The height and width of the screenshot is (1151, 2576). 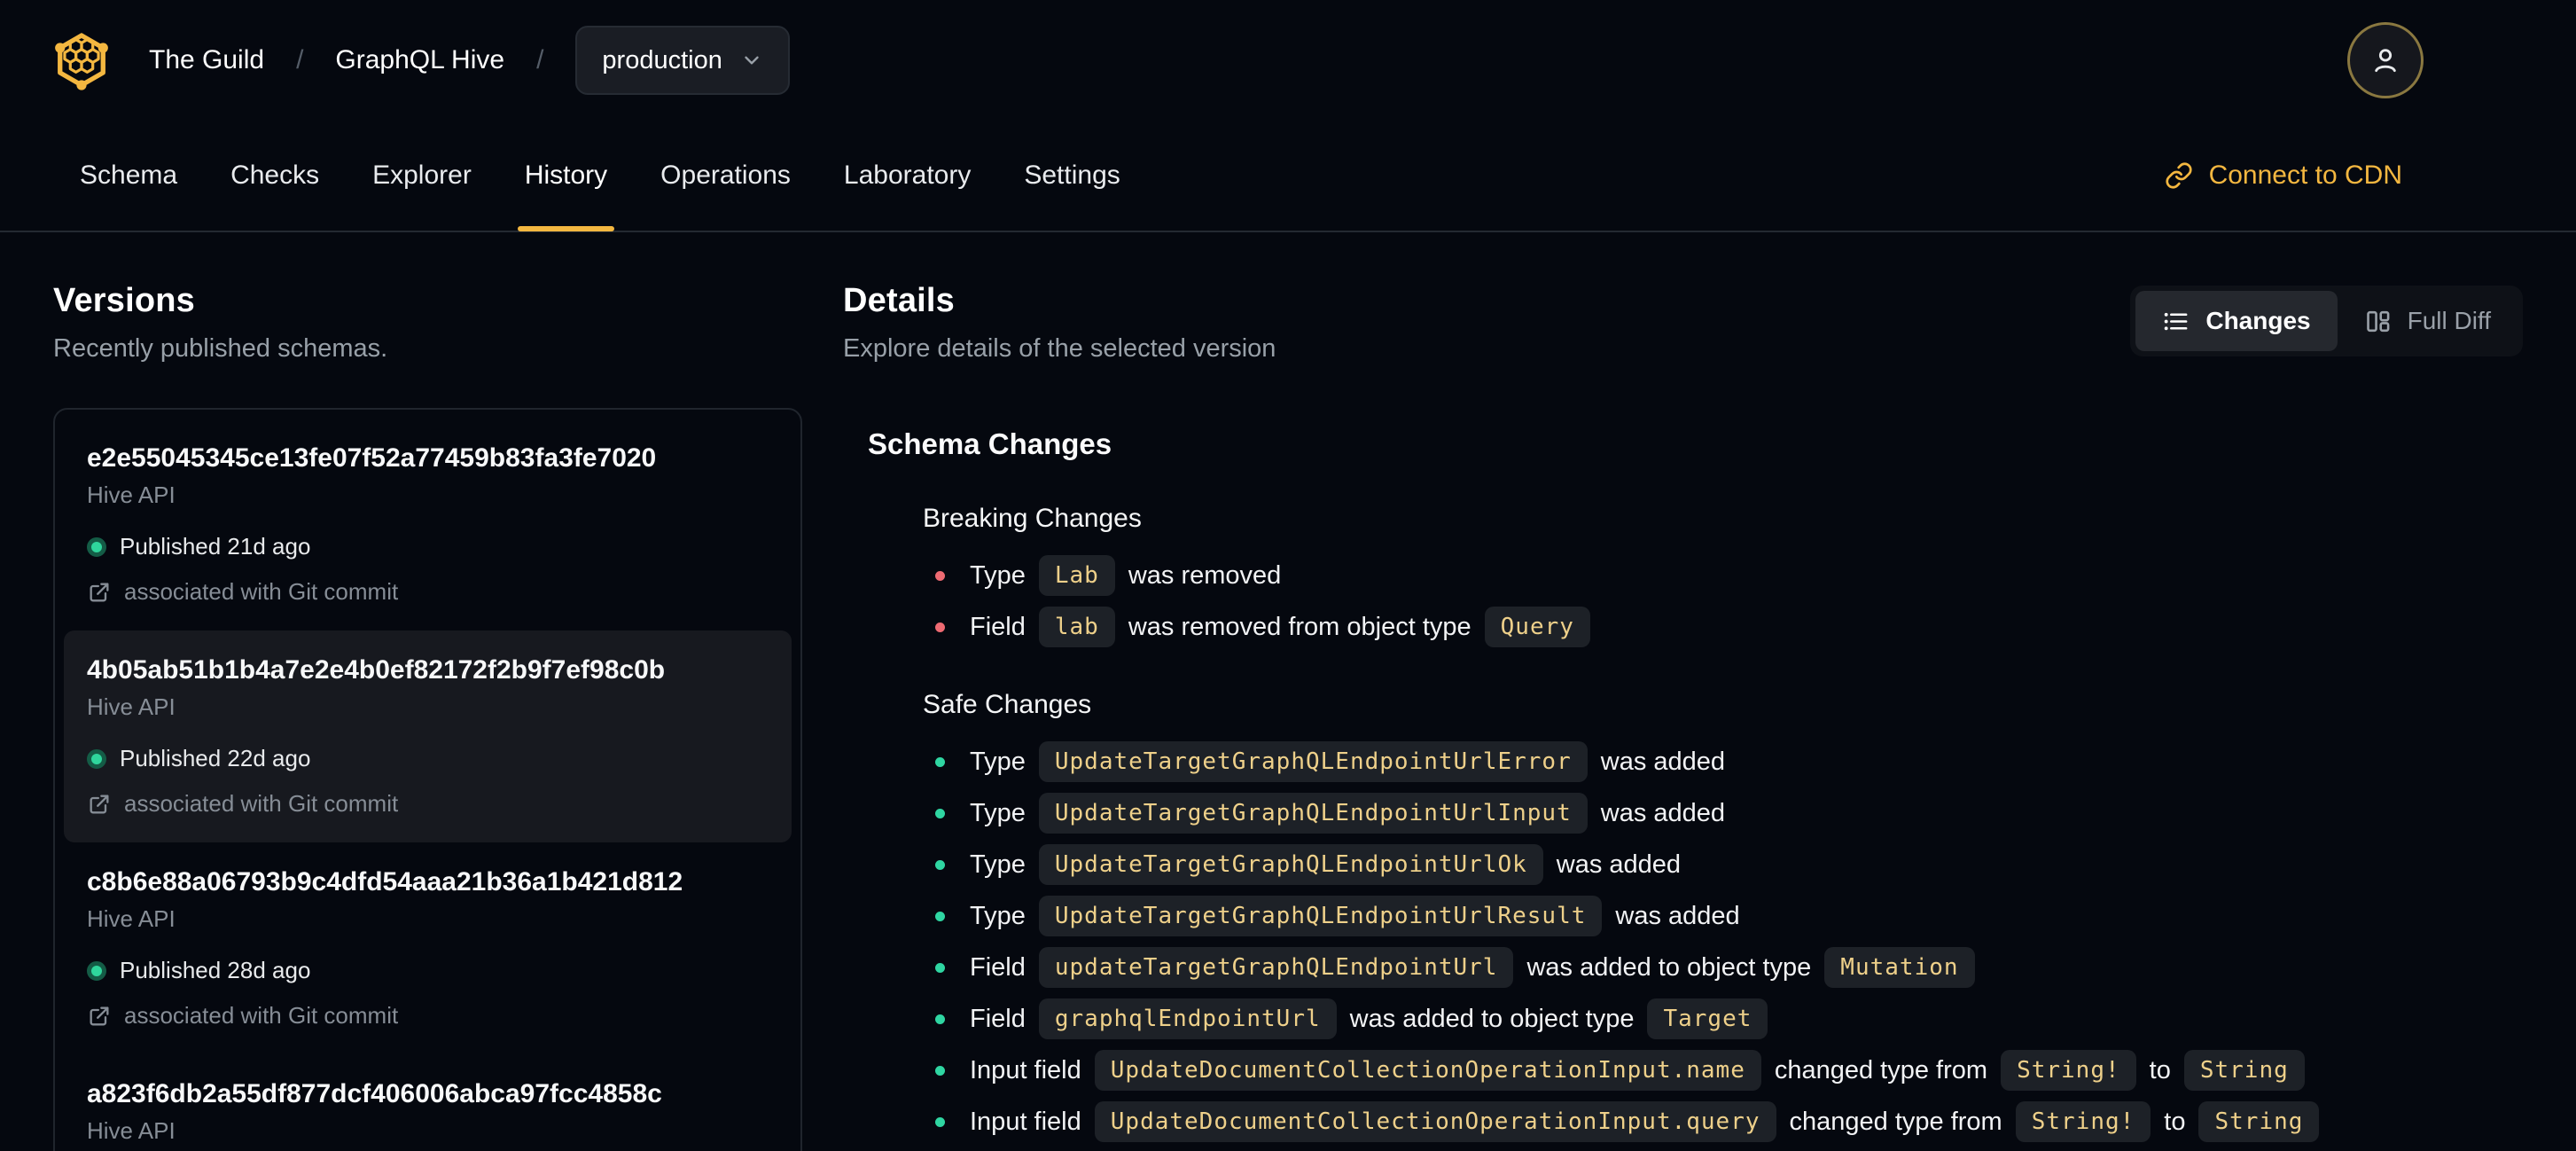 I want to click on tab-operations: Operations, so click(x=725, y=175).